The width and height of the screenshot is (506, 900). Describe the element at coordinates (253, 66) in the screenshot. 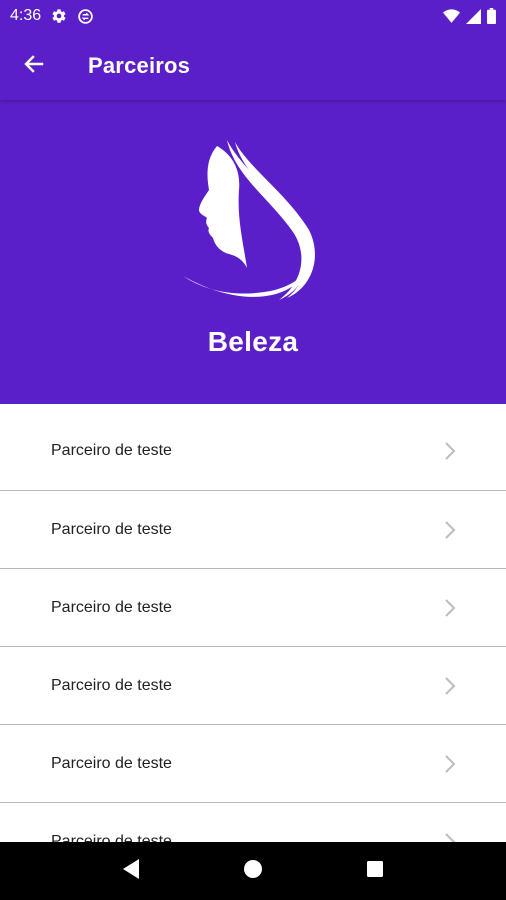

I see `app-bar: Parceiros` at that location.